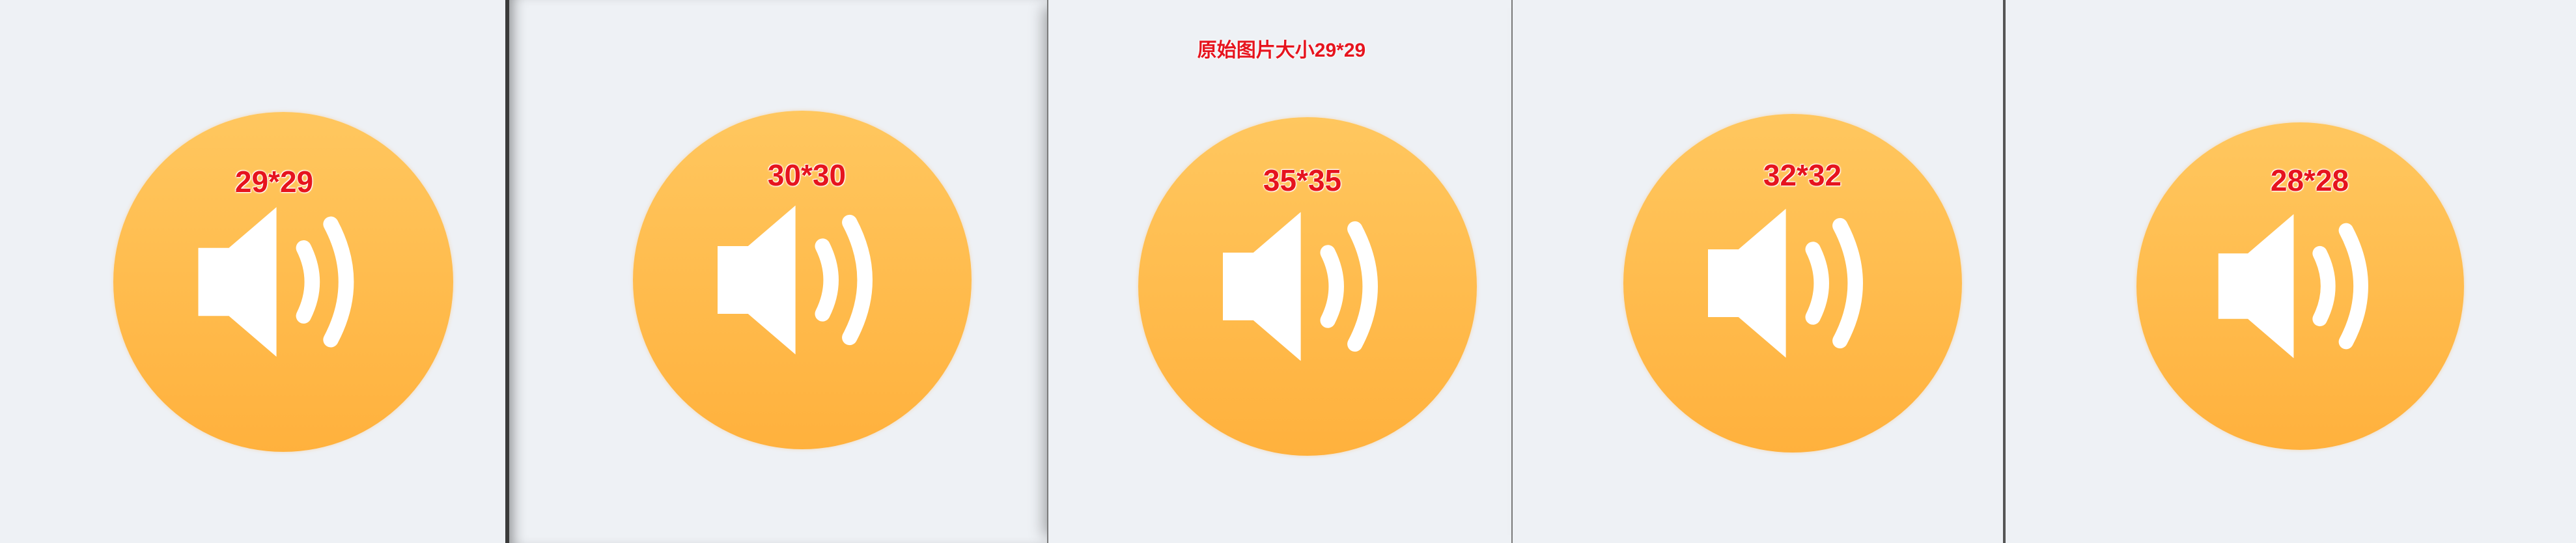  What do you see at coordinates (283, 282) in the screenshot?
I see `speaker-volume-icon` at bounding box center [283, 282].